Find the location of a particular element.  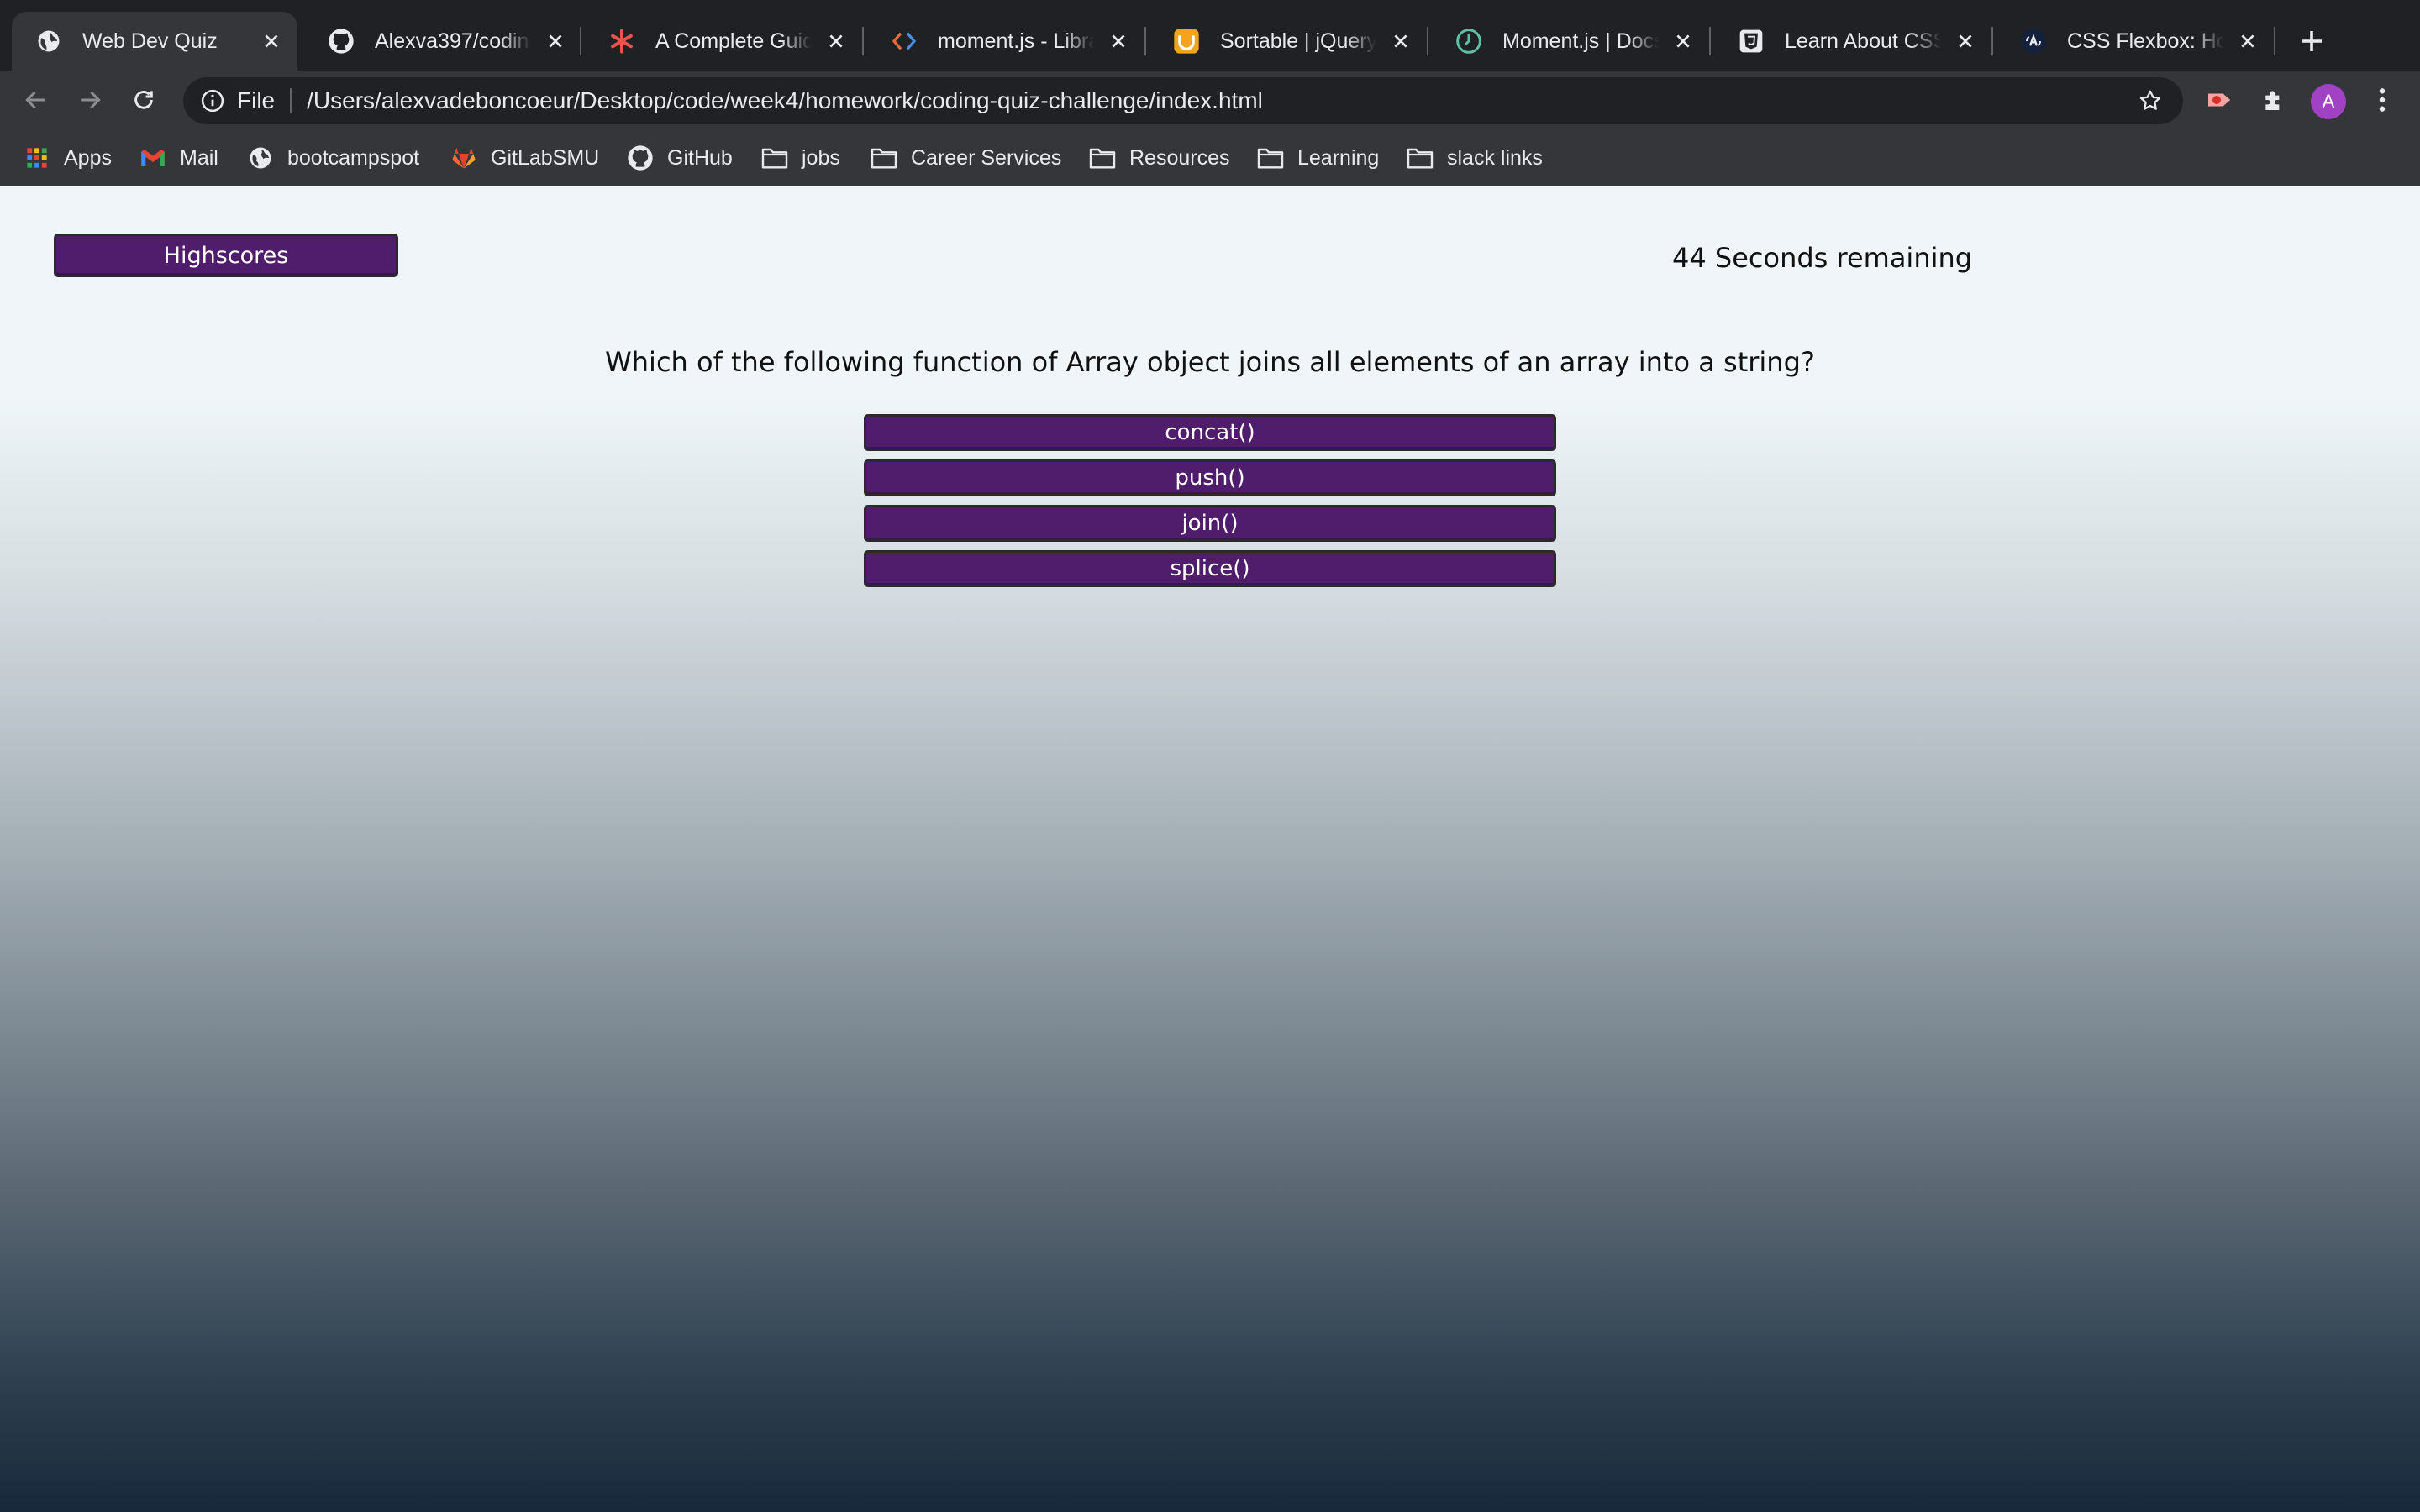

bookmark-gitlabsmu: GitLabSMU is located at coordinates (524, 158).